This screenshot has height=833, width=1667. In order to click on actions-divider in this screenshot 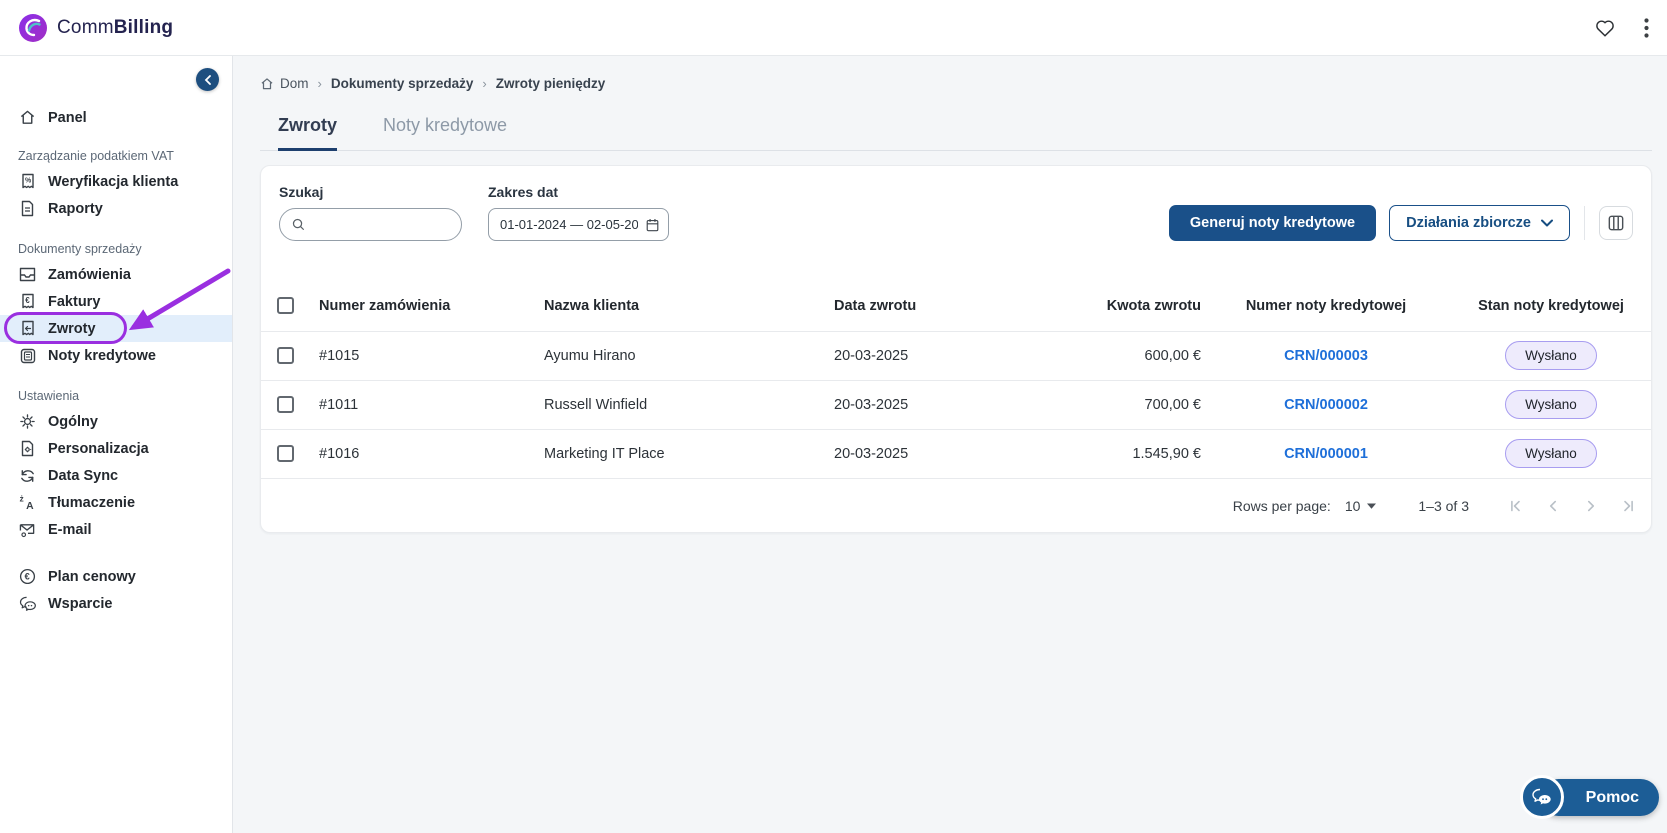, I will do `click(1584, 223)`.